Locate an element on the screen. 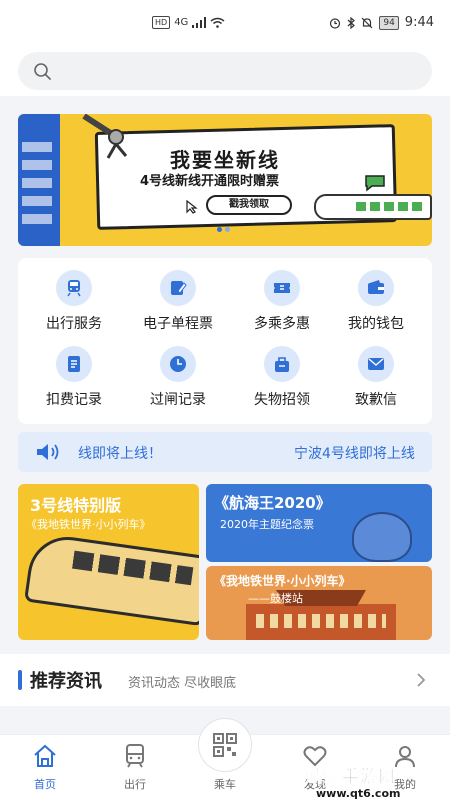  site-watermark: 蜻蜓手游网 www.qt6.com is located at coordinates (376, 781).